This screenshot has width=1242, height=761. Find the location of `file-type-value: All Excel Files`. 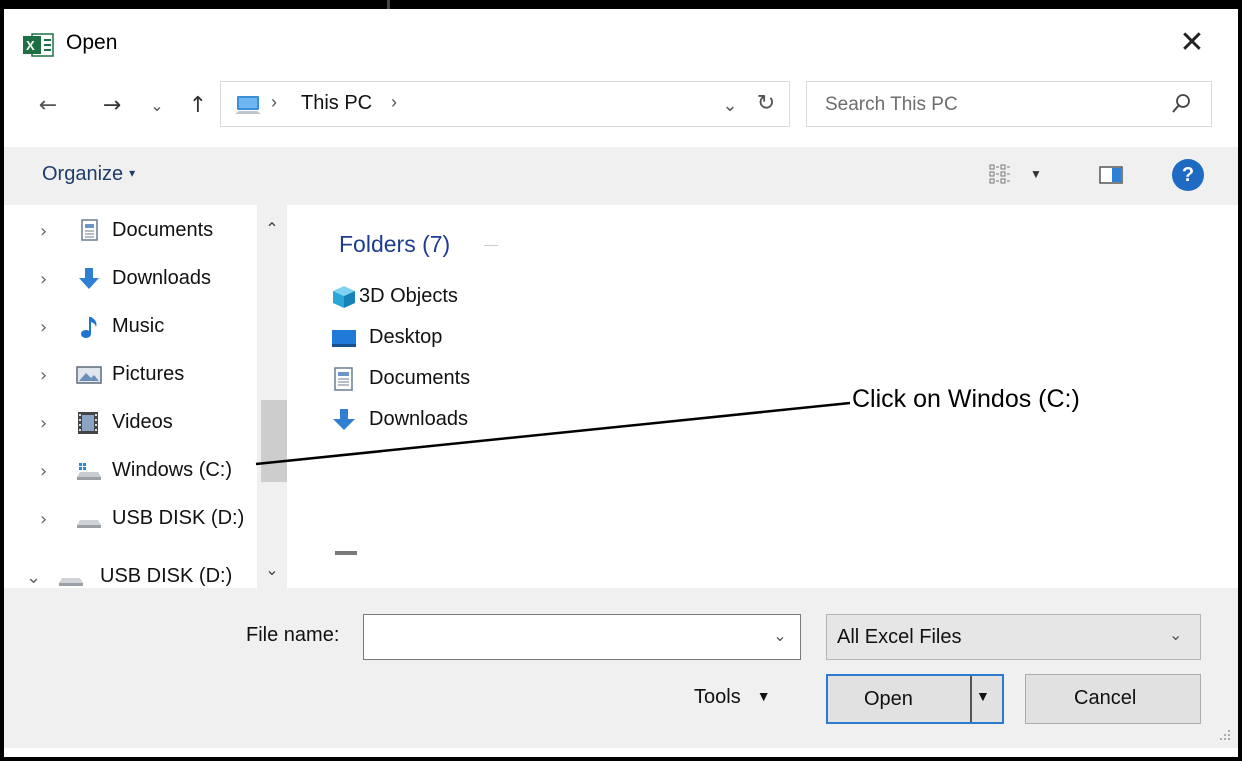

file-type-value: All Excel Files is located at coordinates (899, 637).